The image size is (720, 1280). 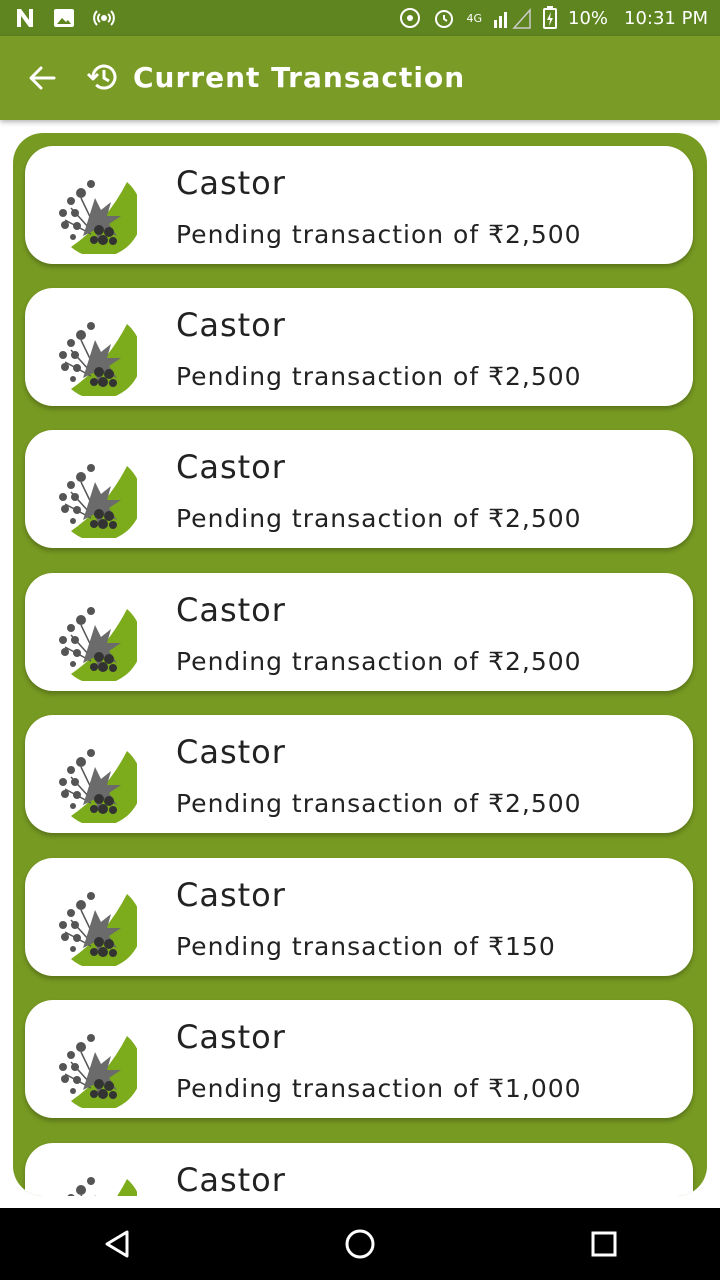 What do you see at coordinates (117, 1244) in the screenshot?
I see `back-triangle-icon` at bounding box center [117, 1244].